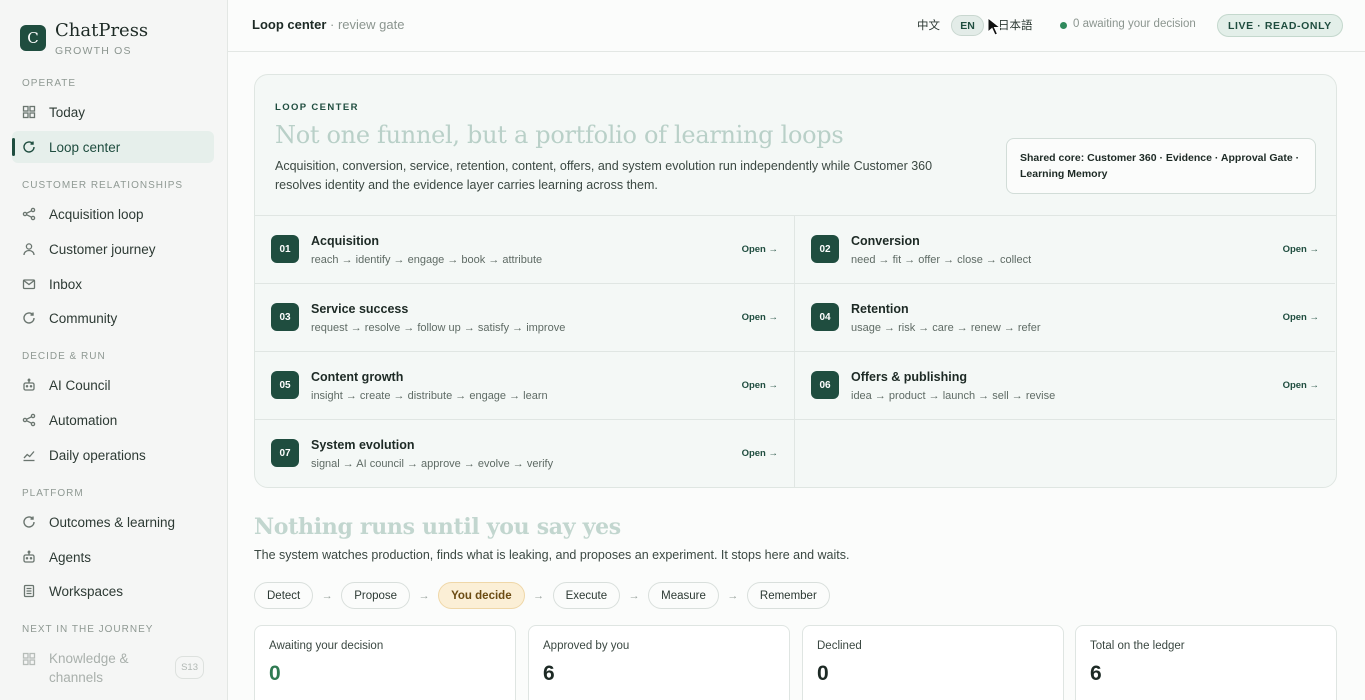 This screenshot has width=1365, height=700. Describe the element at coordinates (285, 317) in the screenshot. I see `loop-number: 03` at that location.